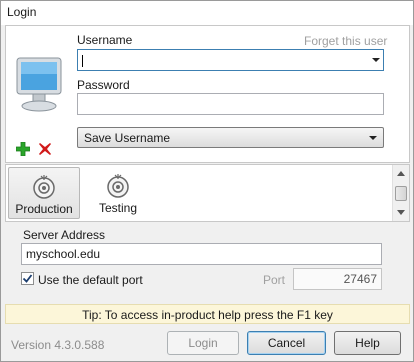 This screenshot has width=414, height=362. I want to click on cancel-button: Cancel, so click(286, 343).